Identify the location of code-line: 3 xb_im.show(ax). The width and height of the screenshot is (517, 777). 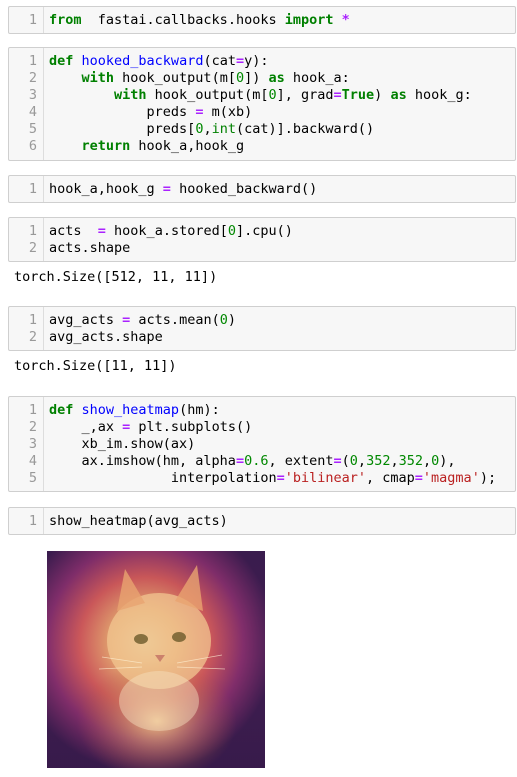
(262, 444).